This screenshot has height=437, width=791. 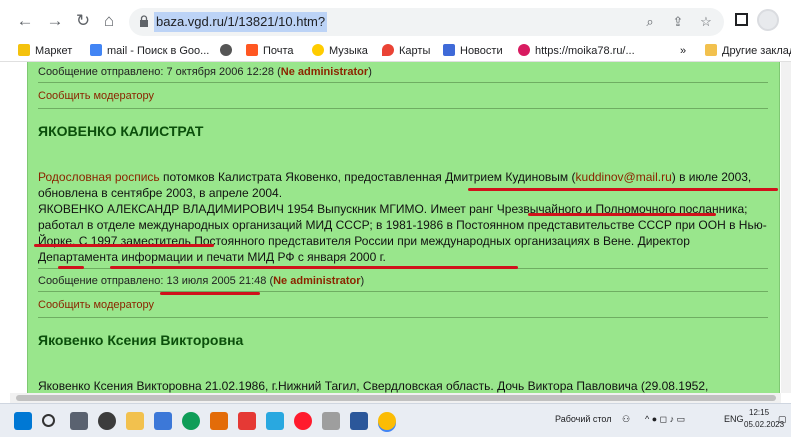 What do you see at coordinates (734, 419) in the screenshot?
I see `language-indicator: ENG` at bounding box center [734, 419].